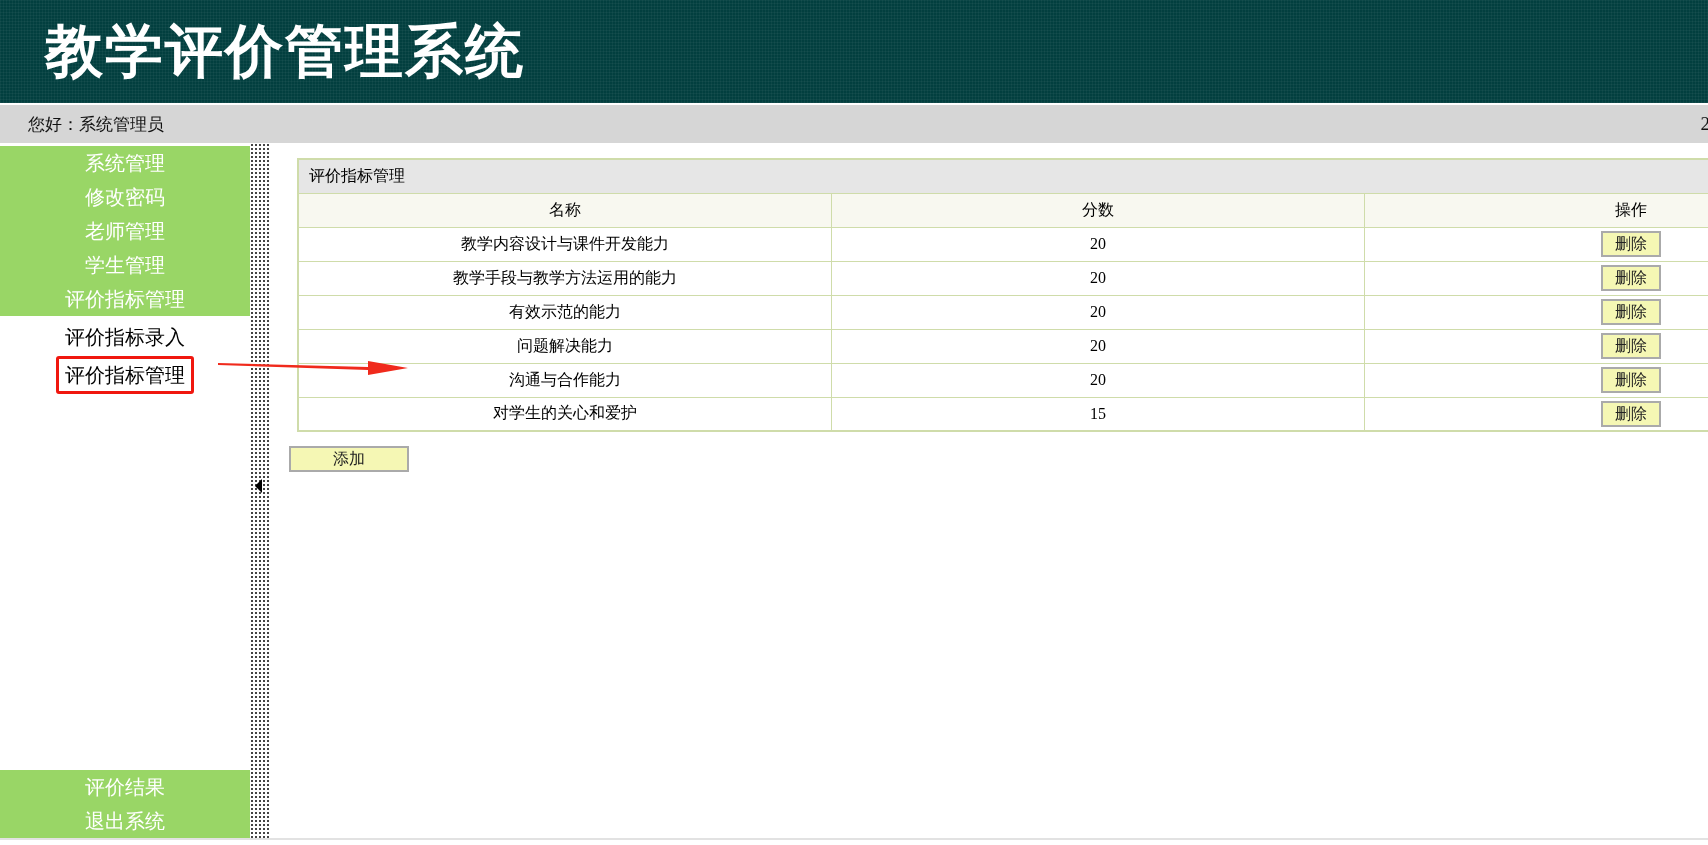 This screenshot has width=1708, height=845. Describe the element at coordinates (96, 124) in the screenshot. I see `greeting-text: 您好：系统管理员` at that location.